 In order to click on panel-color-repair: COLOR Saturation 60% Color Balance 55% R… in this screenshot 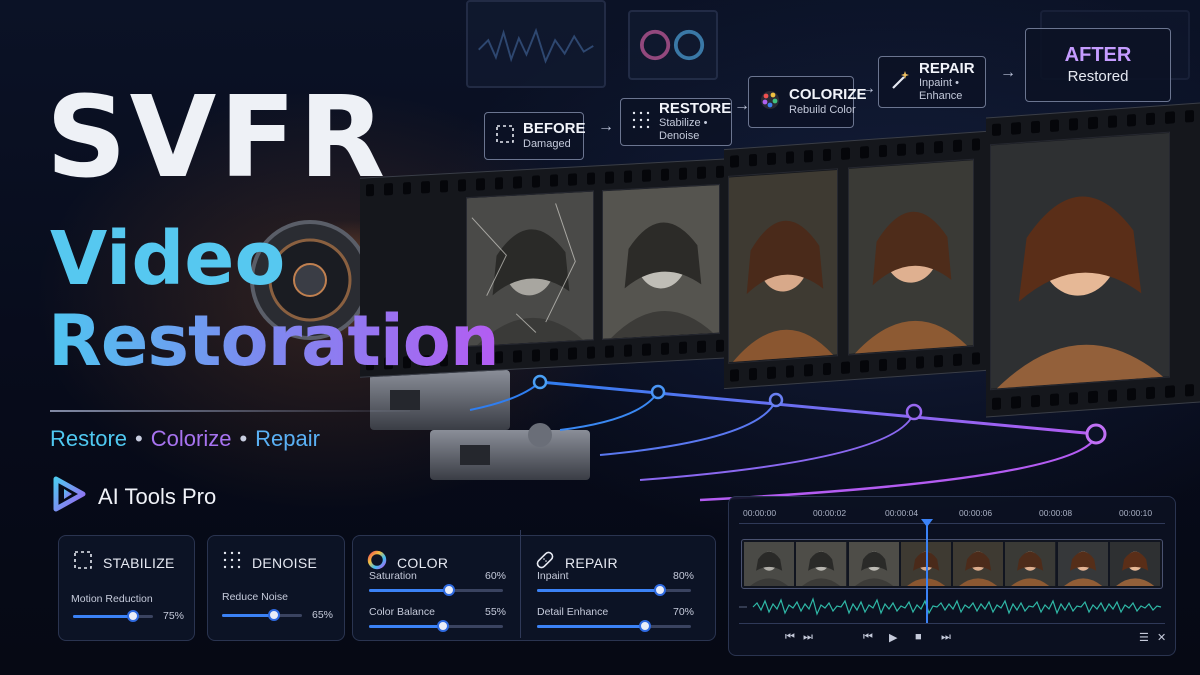, I will do `click(534, 588)`.